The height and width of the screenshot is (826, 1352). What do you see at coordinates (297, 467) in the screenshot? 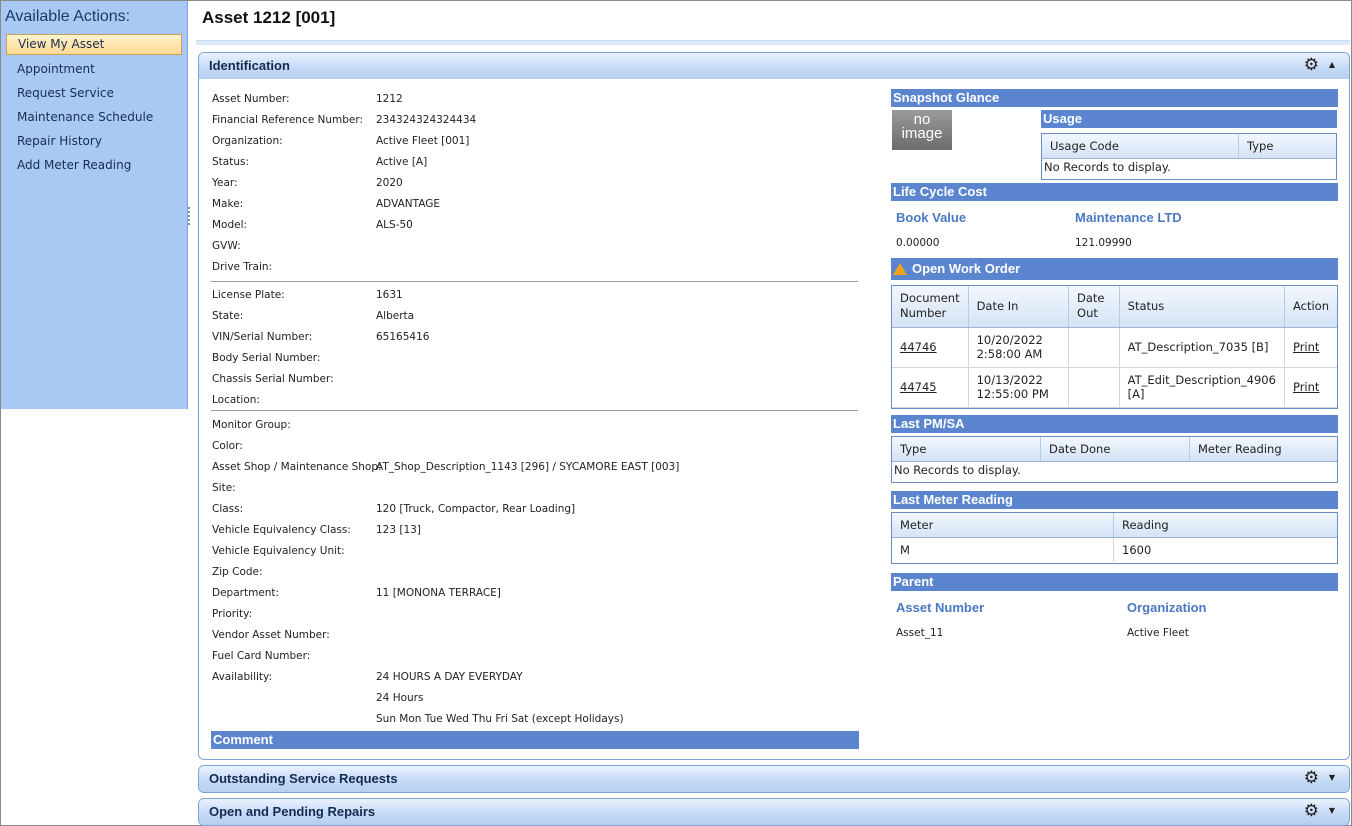
I see `field-label-asset-shop-maintenance-shop: Asset Shop / Maintenance Shop:` at bounding box center [297, 467].